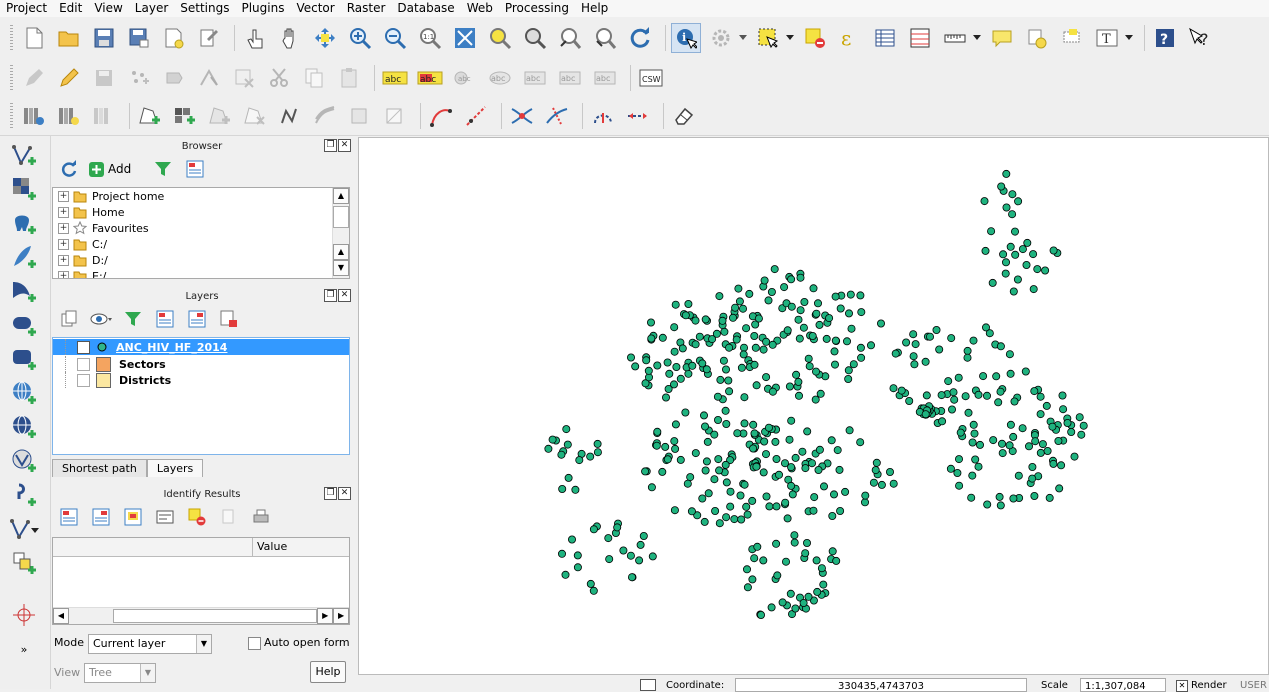 Image resolution: width=1269 pixels, height=692 pixels. Describe the element at coordinates (69, 38) in the screenshot. I see `open-project-icon` at that location.